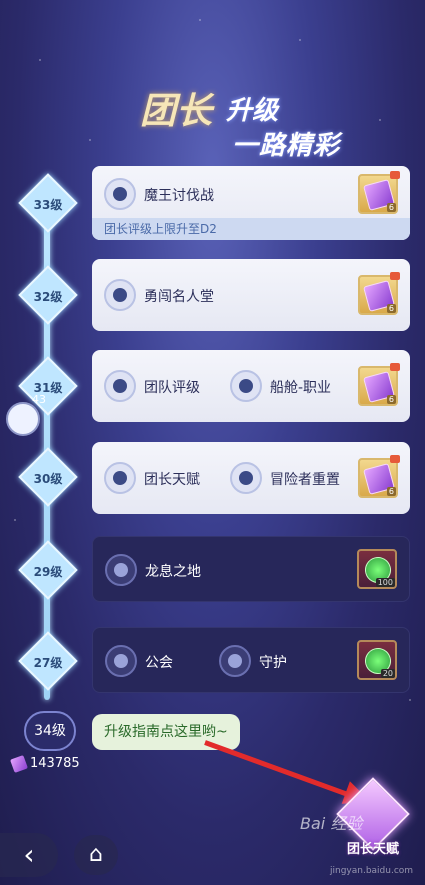 This screenshot has height=885, width=425. What do you see at coordinates (121, 661) in the screenshot?
I see `guild-icon` at bounding box center [121, 661].